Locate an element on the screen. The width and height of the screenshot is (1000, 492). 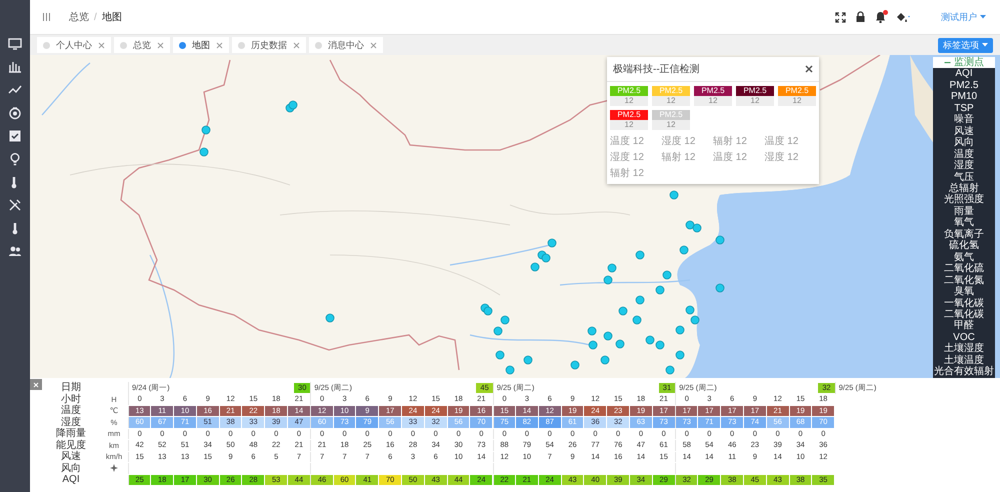
legend-item: 风向 is located at coordinates (964, 143).